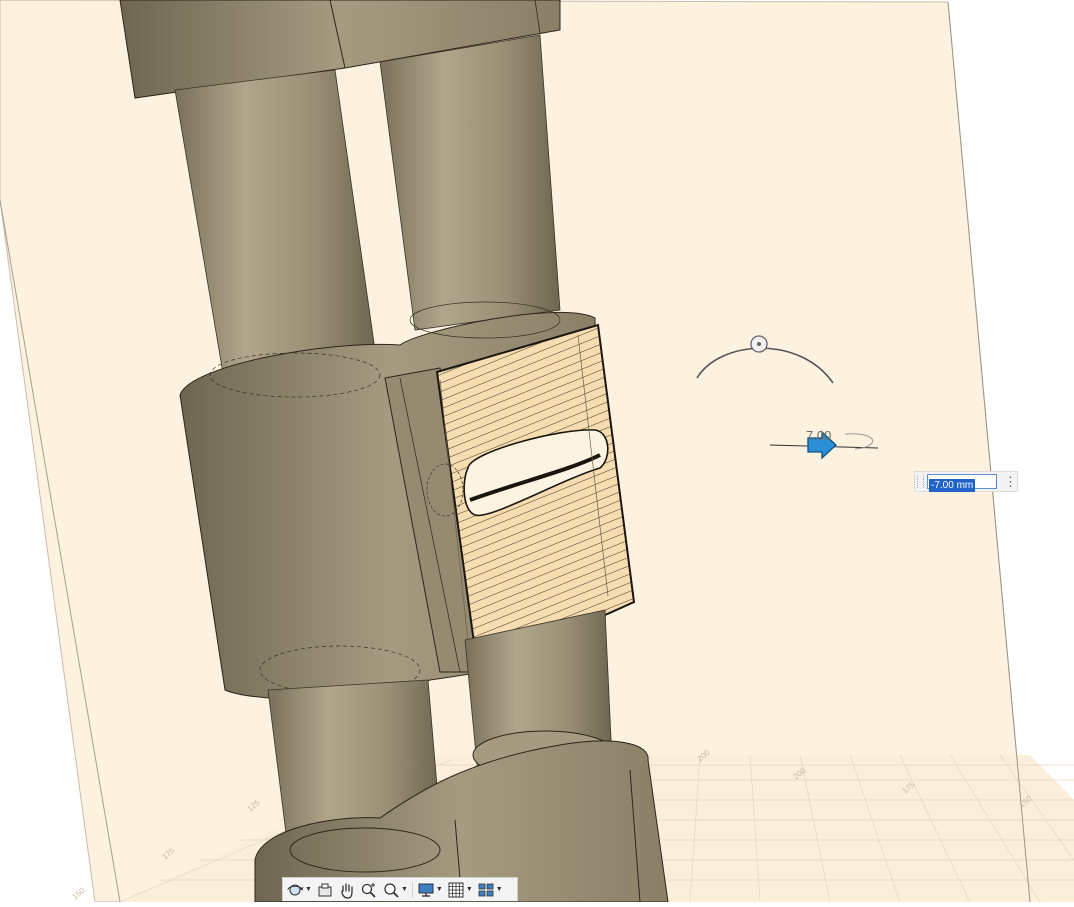 The height and width of the screenshot is (907, 1074). I want to click on fit-view-icon, so click(391, 890).